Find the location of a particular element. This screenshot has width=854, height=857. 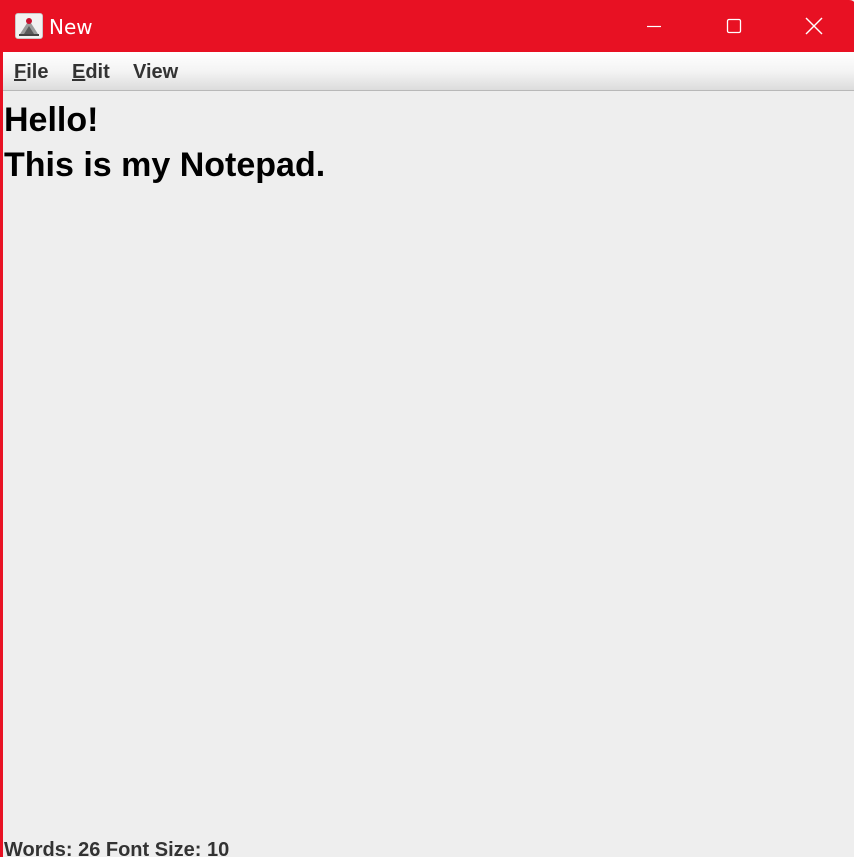

menu-edit-label: dit is located at coordinates (97, 72).